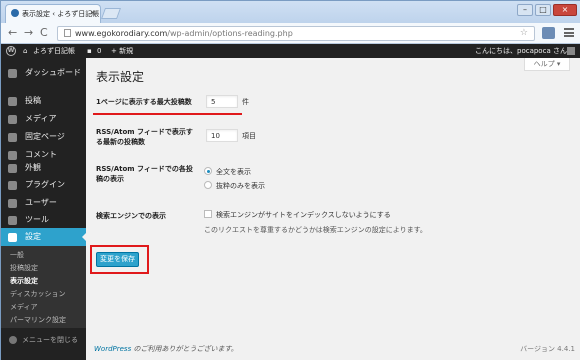  I want to click on posts-per-page-label: 1ページに表示する最大投稿数, so click(144, 102).